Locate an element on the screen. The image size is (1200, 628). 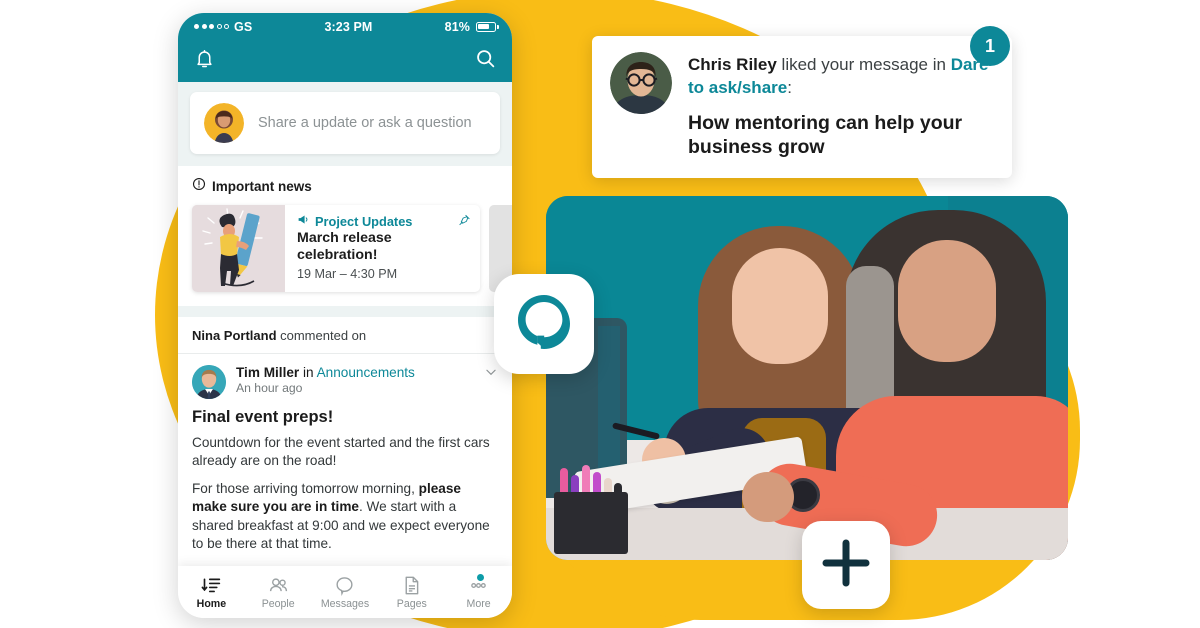
battery-percent-label: 81% is located at coordinates (457, 26).